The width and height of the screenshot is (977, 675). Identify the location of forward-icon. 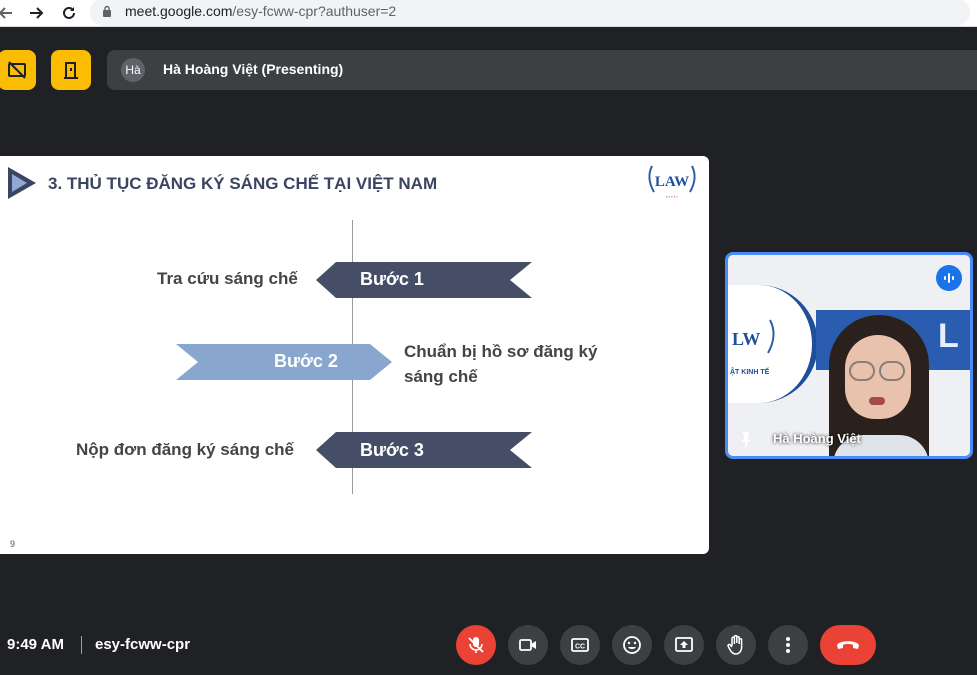
(37, 13).